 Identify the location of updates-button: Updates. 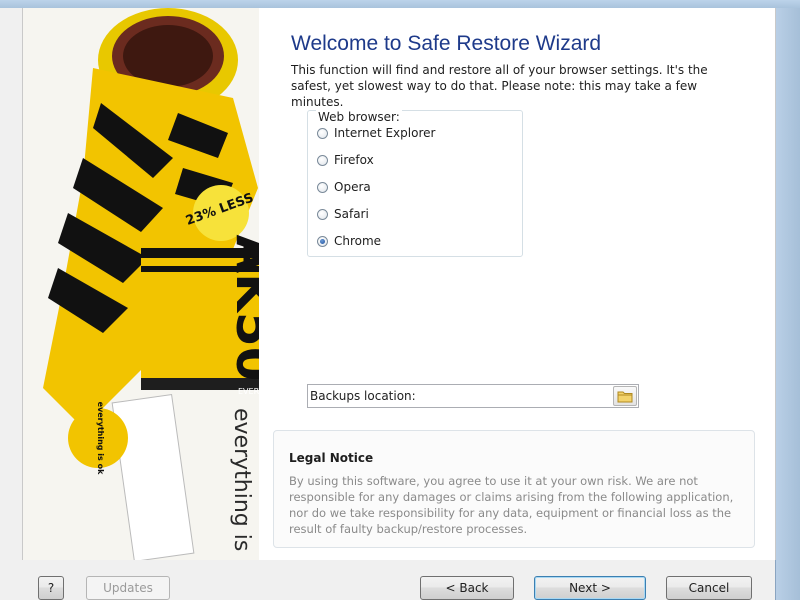
(128, 588).